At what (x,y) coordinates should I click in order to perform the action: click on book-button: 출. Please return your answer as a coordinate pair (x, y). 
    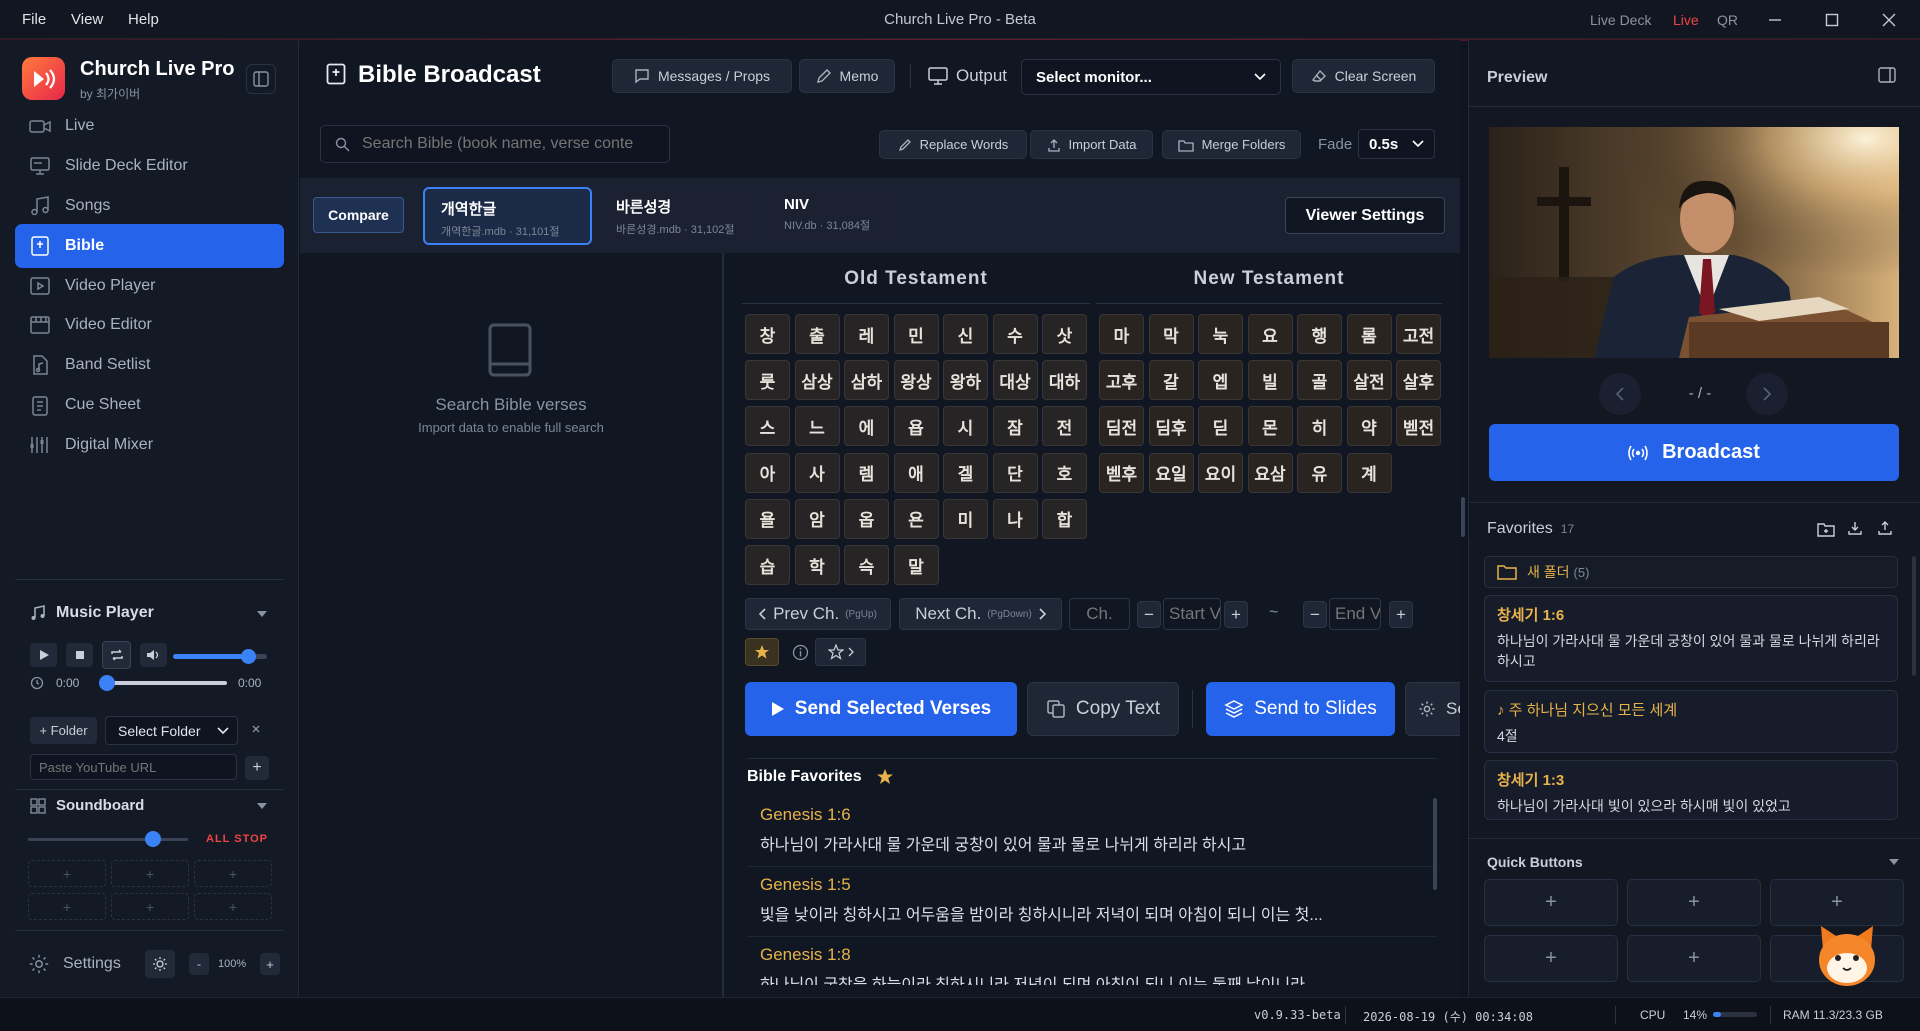
    Looking at the image, I should click on (817, 334).